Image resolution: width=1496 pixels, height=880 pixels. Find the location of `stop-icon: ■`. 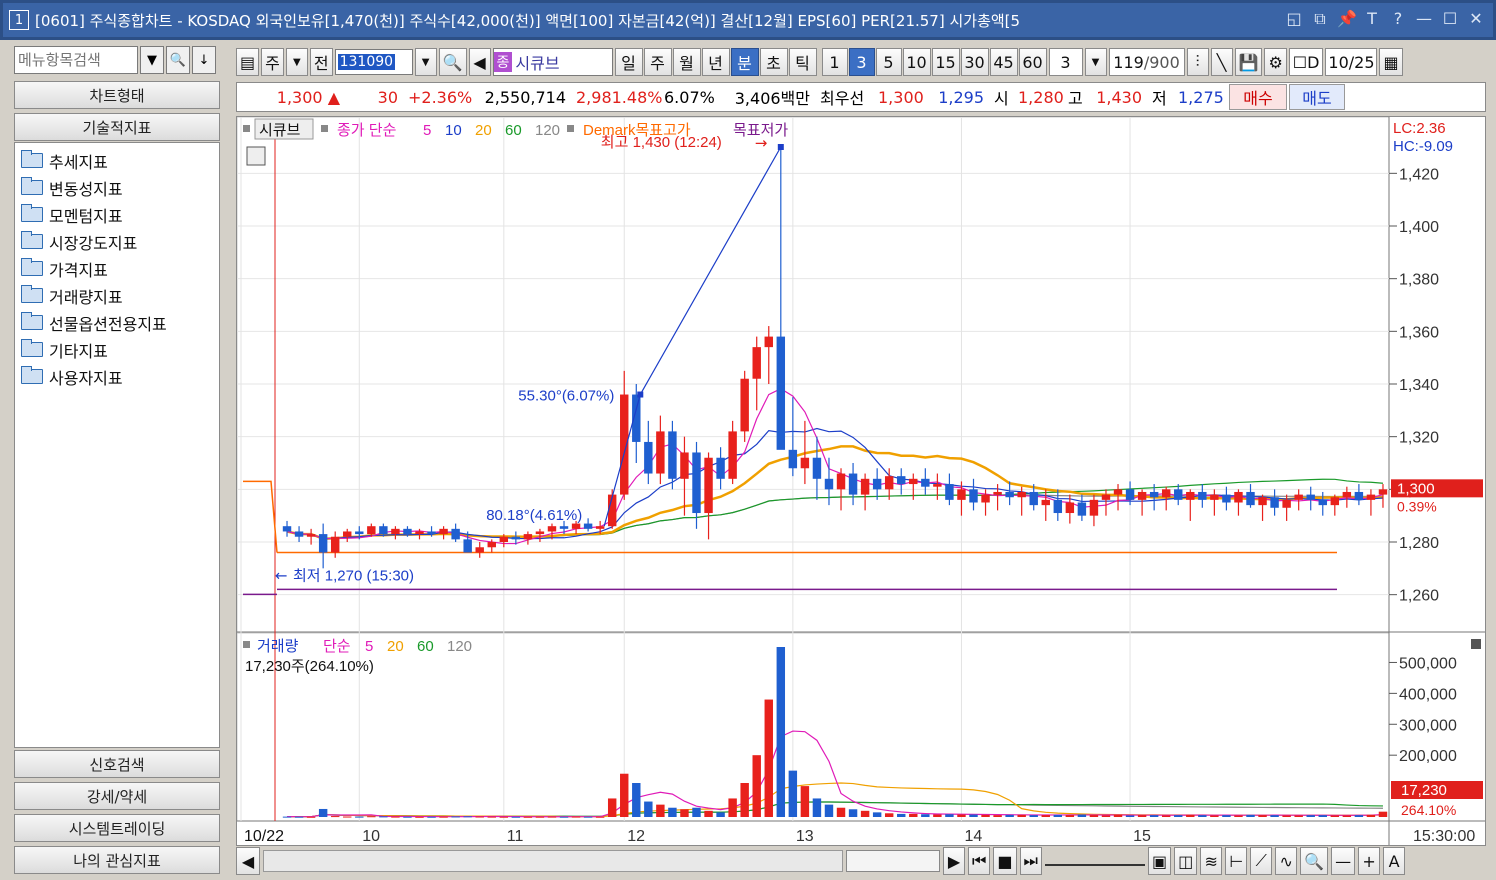

stop-icon: ■ is located at coordinates (1005, 861).